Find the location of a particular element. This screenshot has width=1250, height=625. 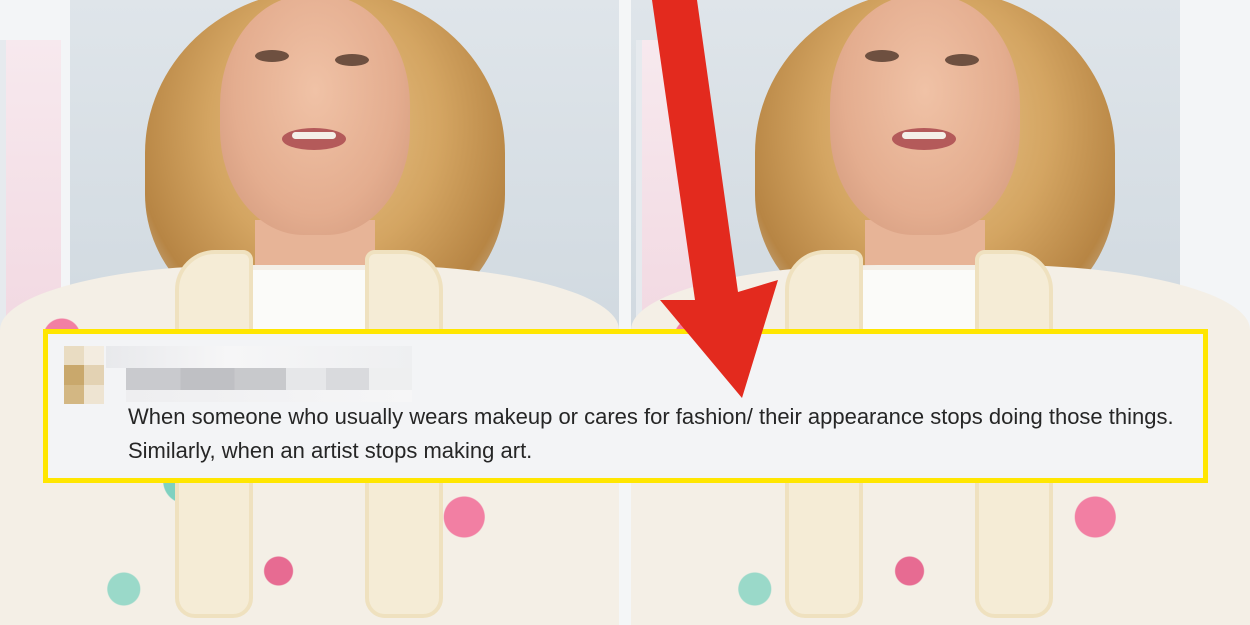

pixelated-avatar-icon is located at coordinates (84, 375).